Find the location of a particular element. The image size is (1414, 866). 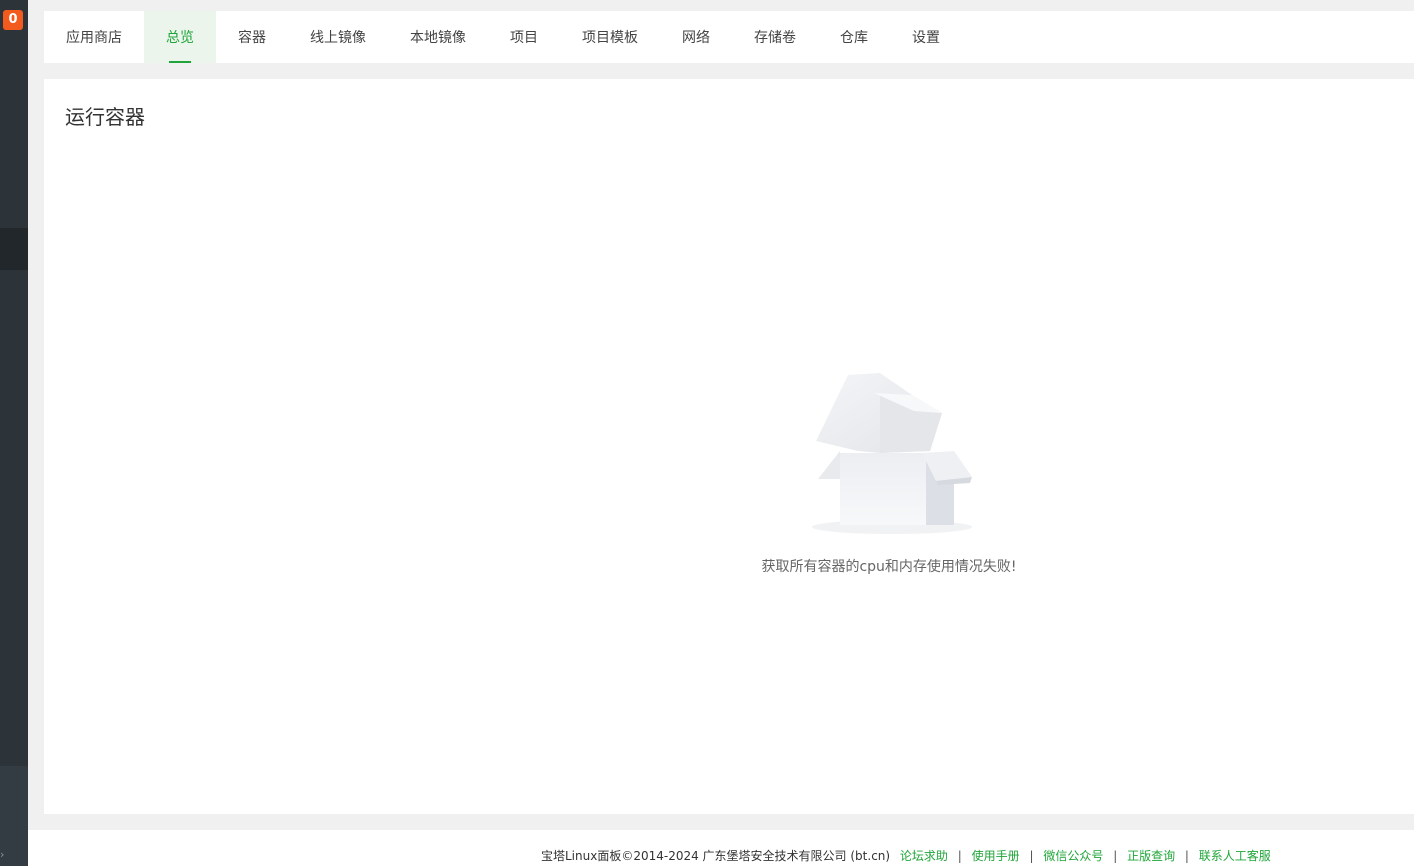

empty-state-message: 获取所有容器的cpu和内存使用情况失败! is located at coordinates (889, 567).